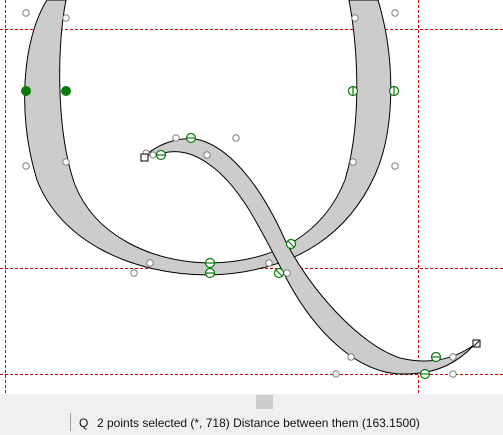 The image size is (503, 435). What do you see at coordinates (251, 402) in the screenshot?
I see `horizontal-scrollbar` at bounding box center [251, 402].